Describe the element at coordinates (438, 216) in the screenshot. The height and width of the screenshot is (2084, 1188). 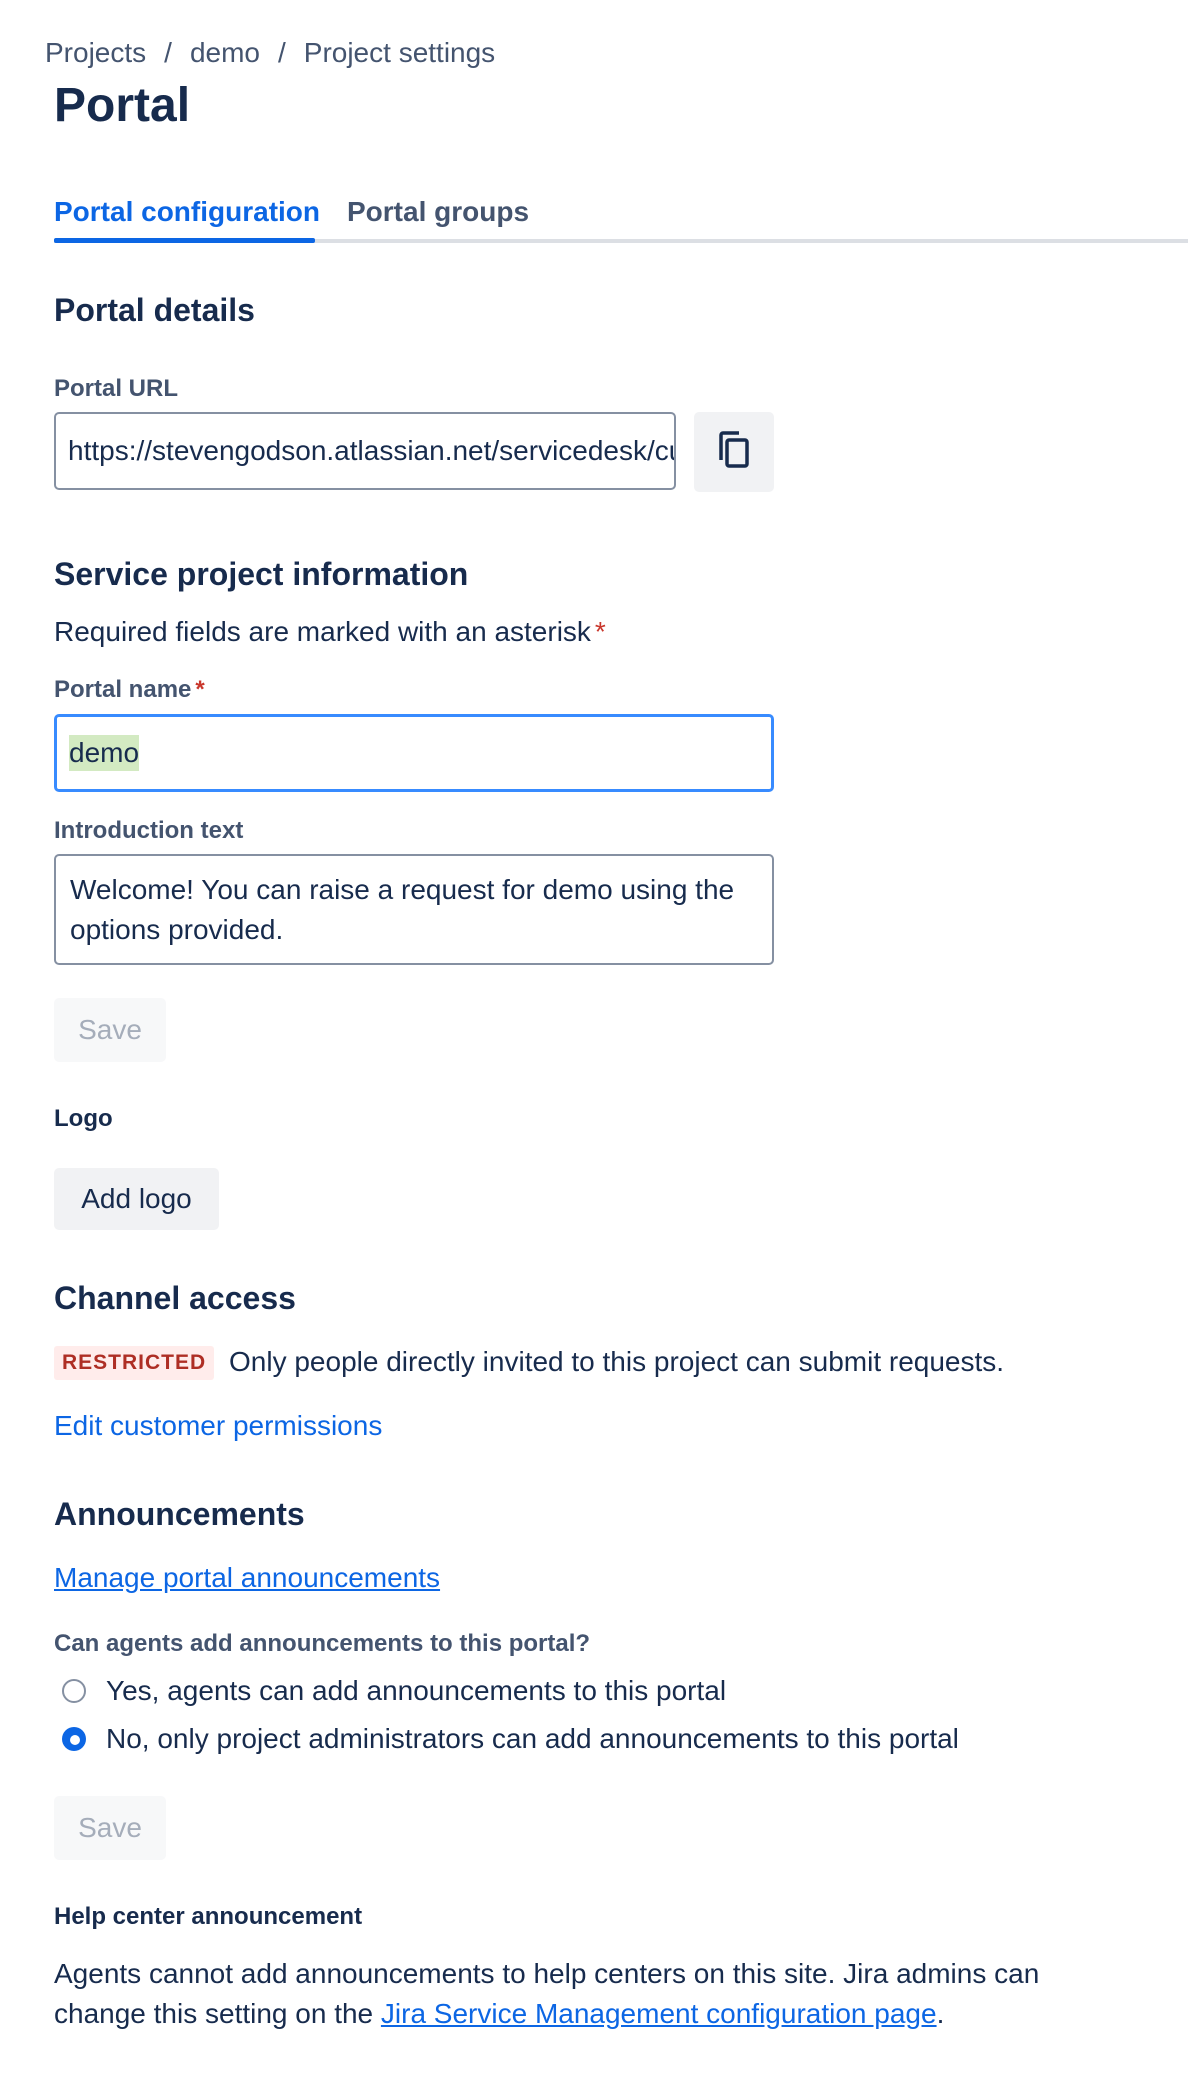
I see `tab-portal-groups: Portal groups` at that location.